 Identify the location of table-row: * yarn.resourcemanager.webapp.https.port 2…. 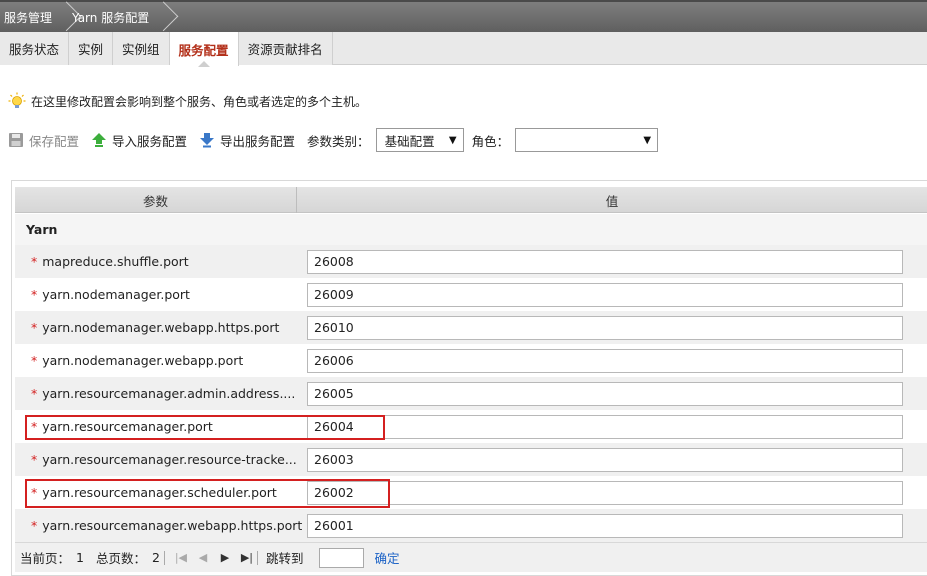
(471, 525).